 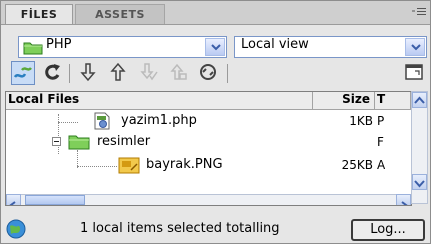 I want to click on scroll-down-button, so click(x=419, y=182).